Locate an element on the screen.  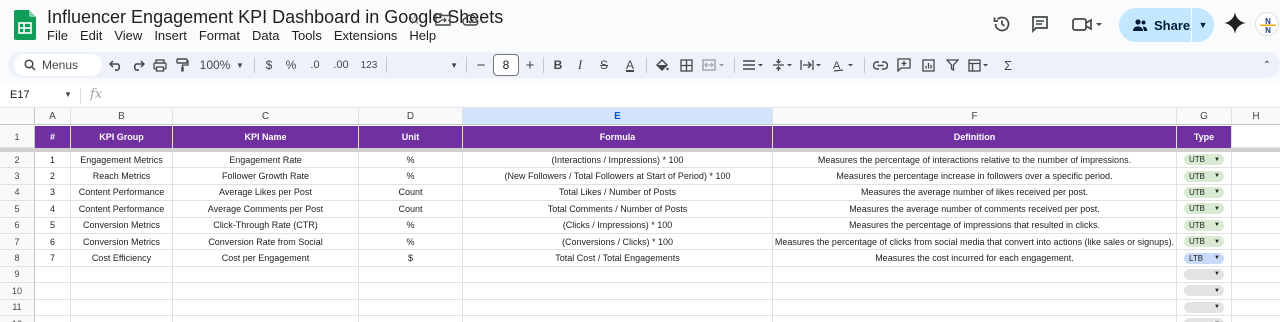
cell-type: LTB ▼ is located at coordinates (1204, 258).